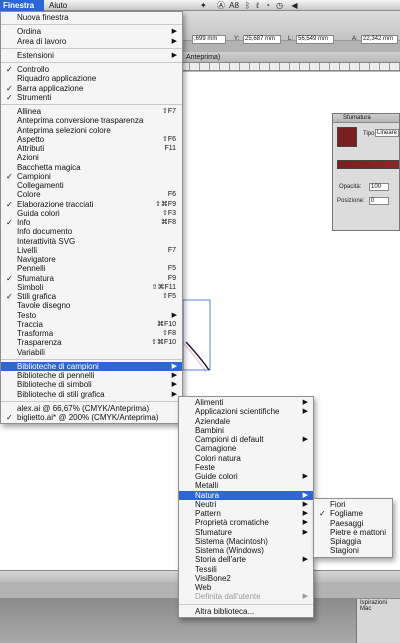 The width and height of the screenshot is (400, 643). Describe the element at coordinates (246, 522) in the screenshot. I see `campioni-item-proprieta-cromatiche: Proprietà cromatiche ▶` at that location.